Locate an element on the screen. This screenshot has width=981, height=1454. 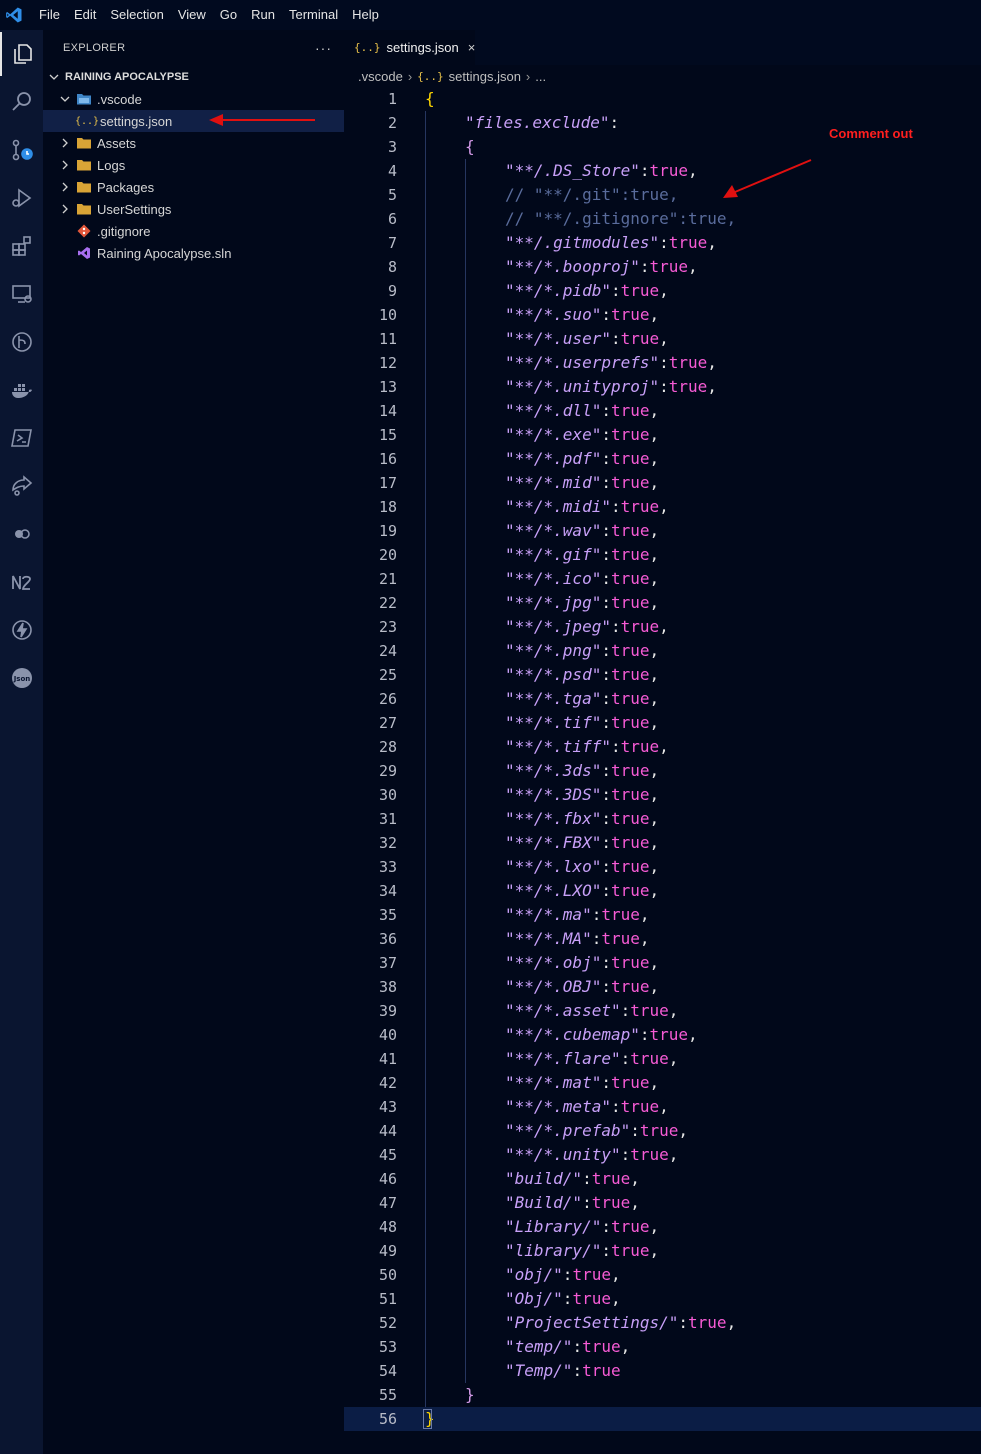
code-text: "obj/":true, is located at coordinates (563, 1274).